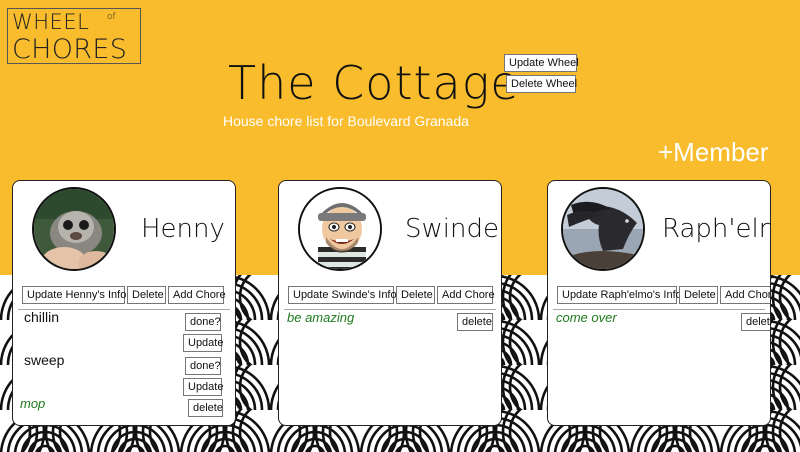 The image size is (800, 452). What do you see at coordinates (44, 360) in the screenshot?
I see `chore-name: sweep` at bounding box center [44, 360].